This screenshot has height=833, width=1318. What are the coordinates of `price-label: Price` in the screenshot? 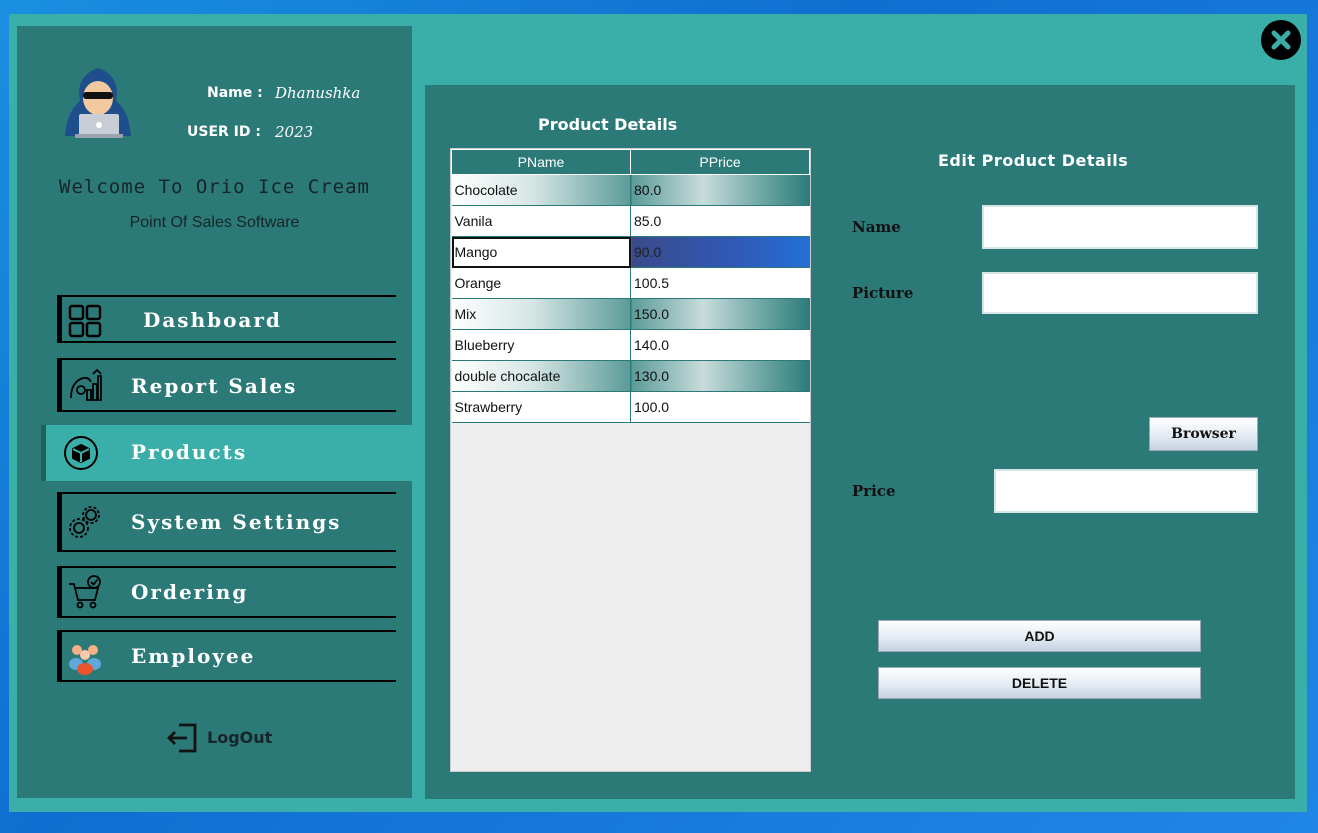 It's located at (874, 491).